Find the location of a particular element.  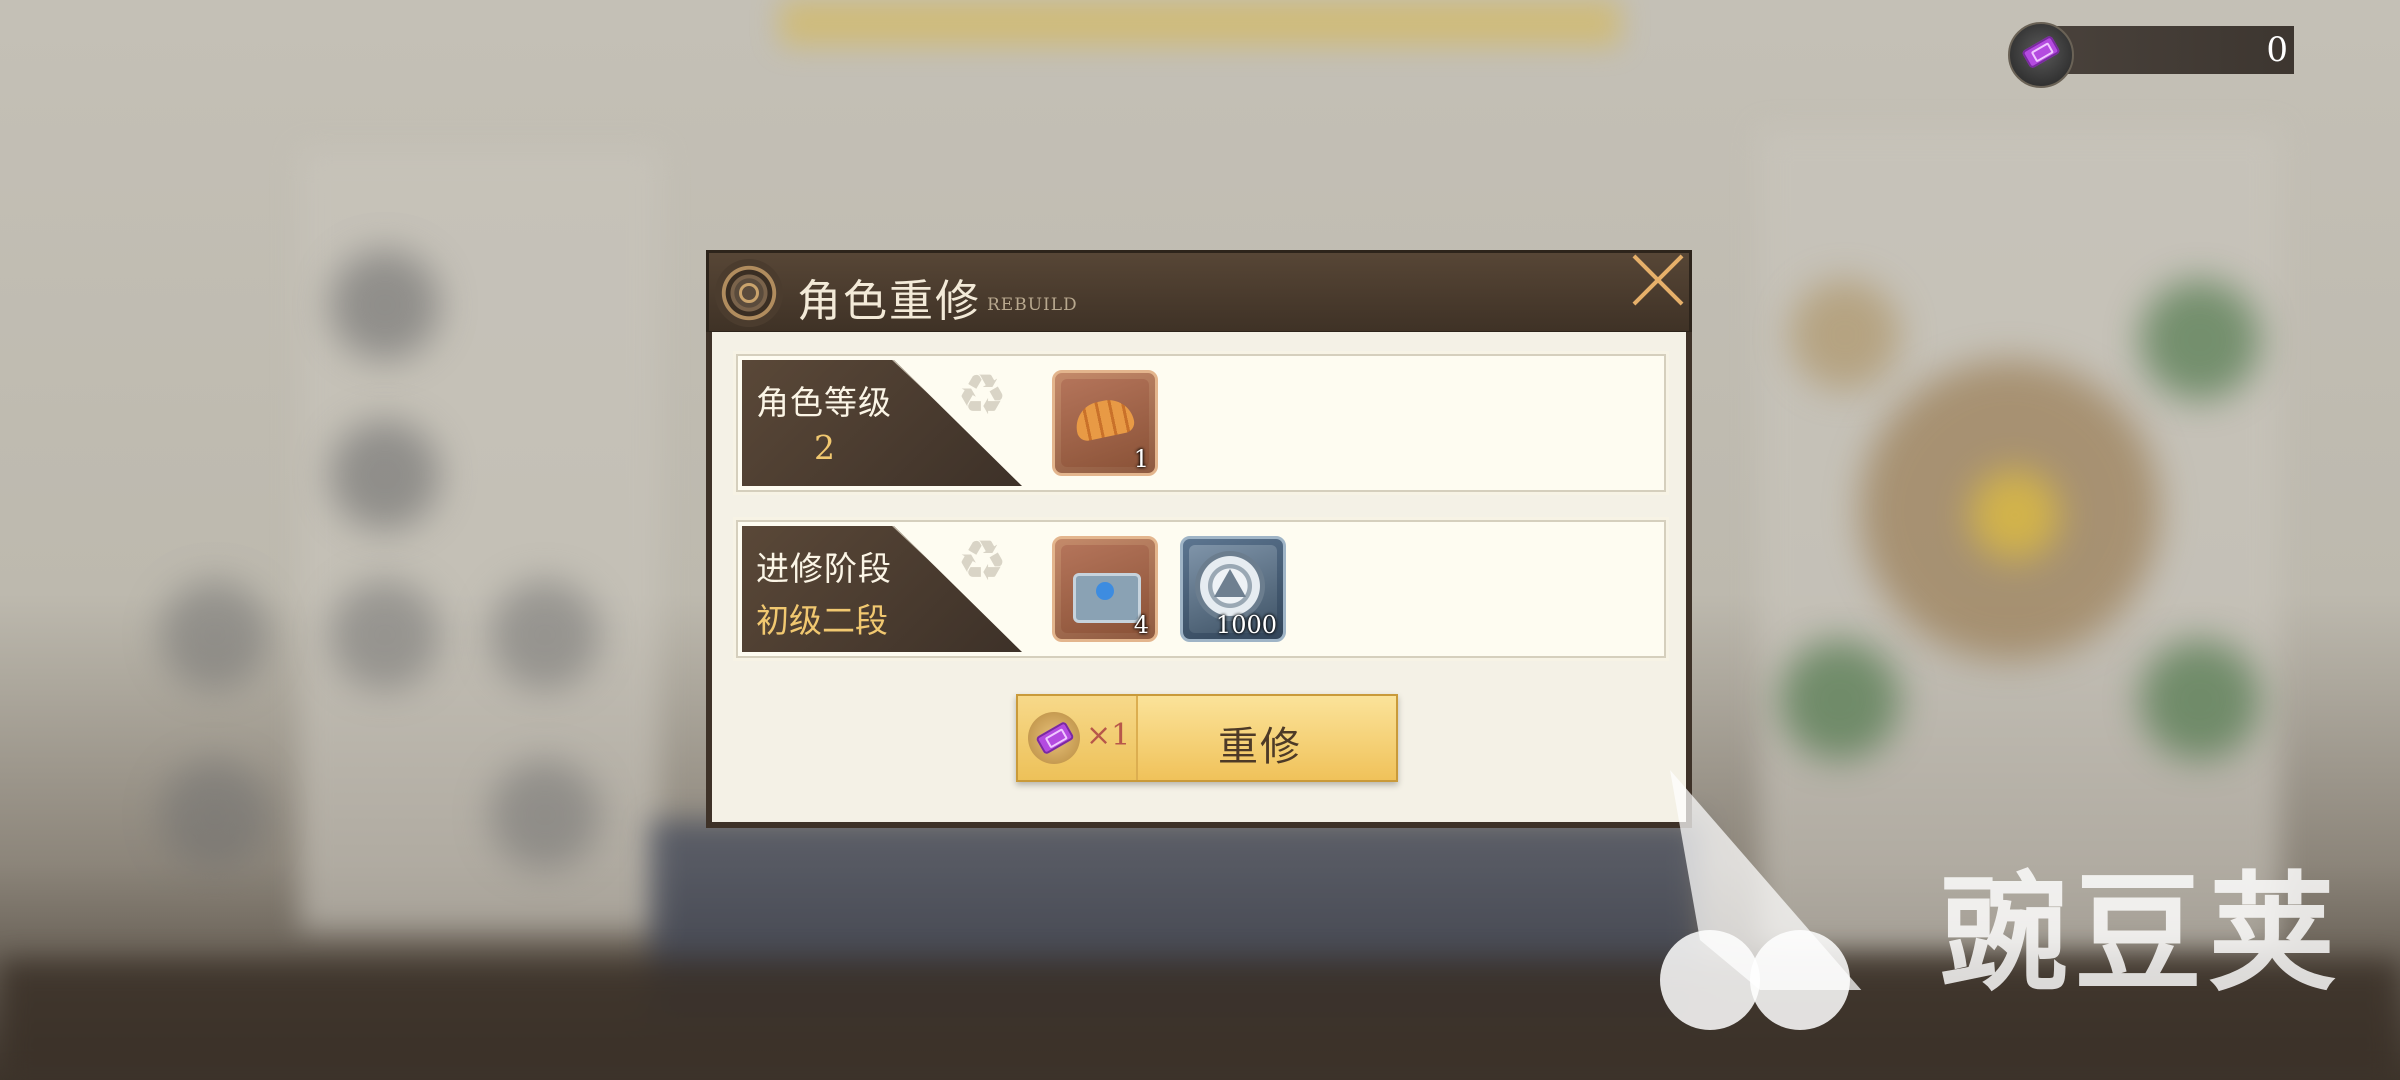

reward-item-croissant: 1 is located at coordinates (1105, 423).